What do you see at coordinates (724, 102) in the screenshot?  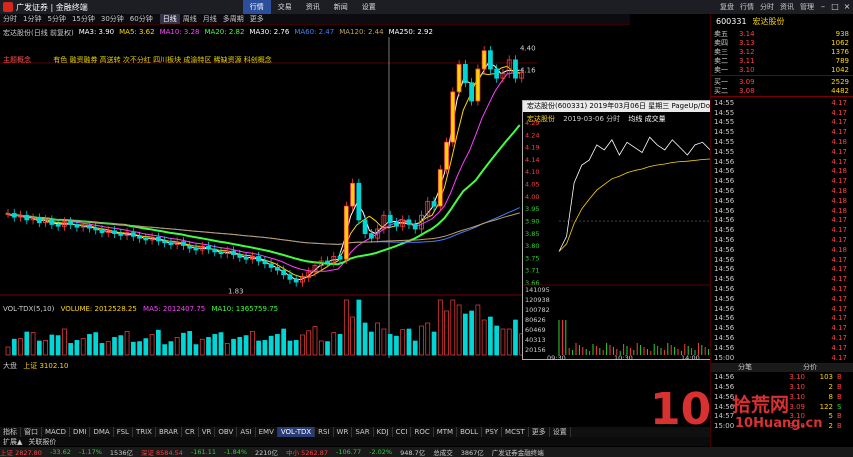 I see `tick-time: 14:55` at bounding box center [724, 102].